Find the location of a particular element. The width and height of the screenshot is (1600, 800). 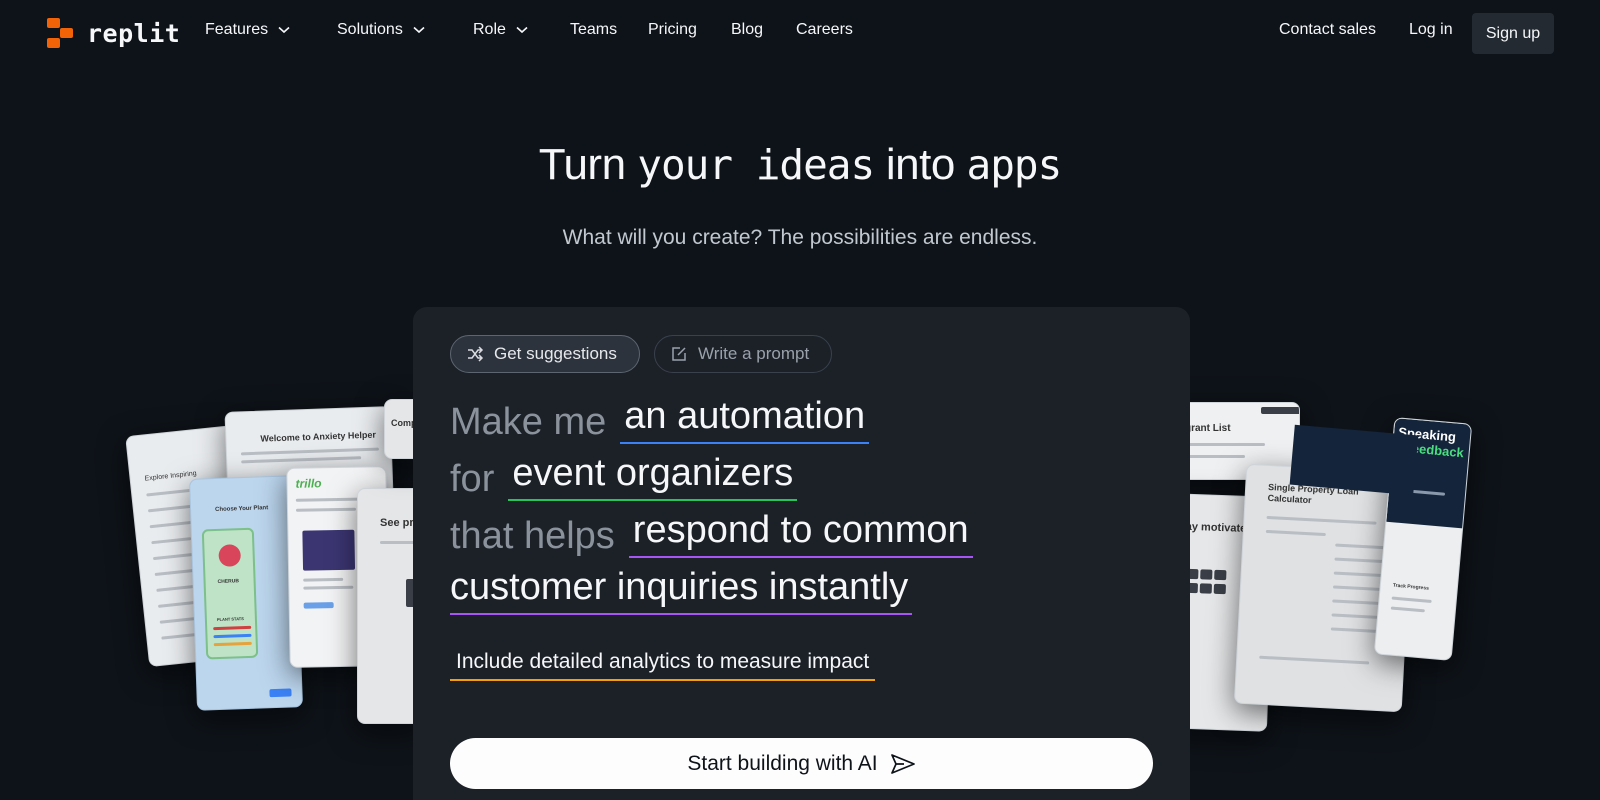

shuffle-icon is located at coordinates (476, 354).